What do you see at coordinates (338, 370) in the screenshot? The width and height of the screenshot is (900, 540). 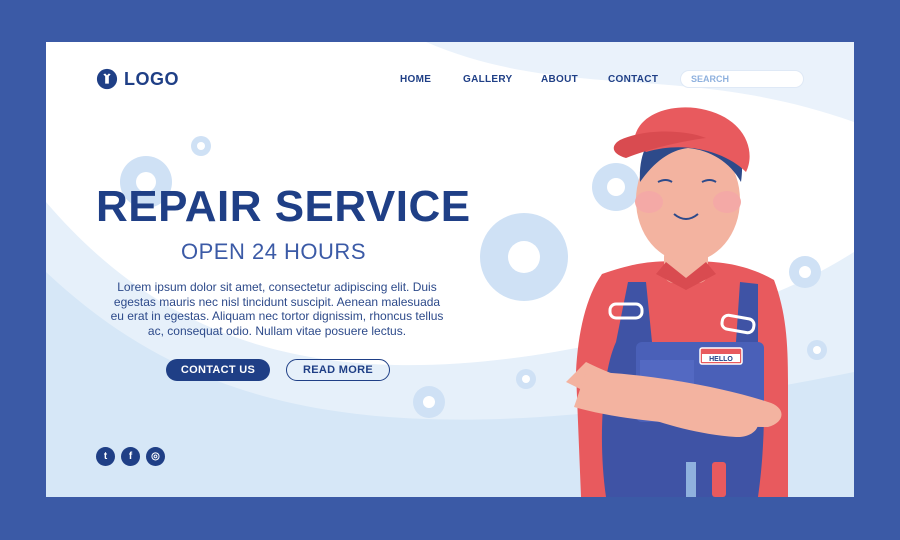 I see `read-more-button: READ MORE` at bounding box center [338, 370].